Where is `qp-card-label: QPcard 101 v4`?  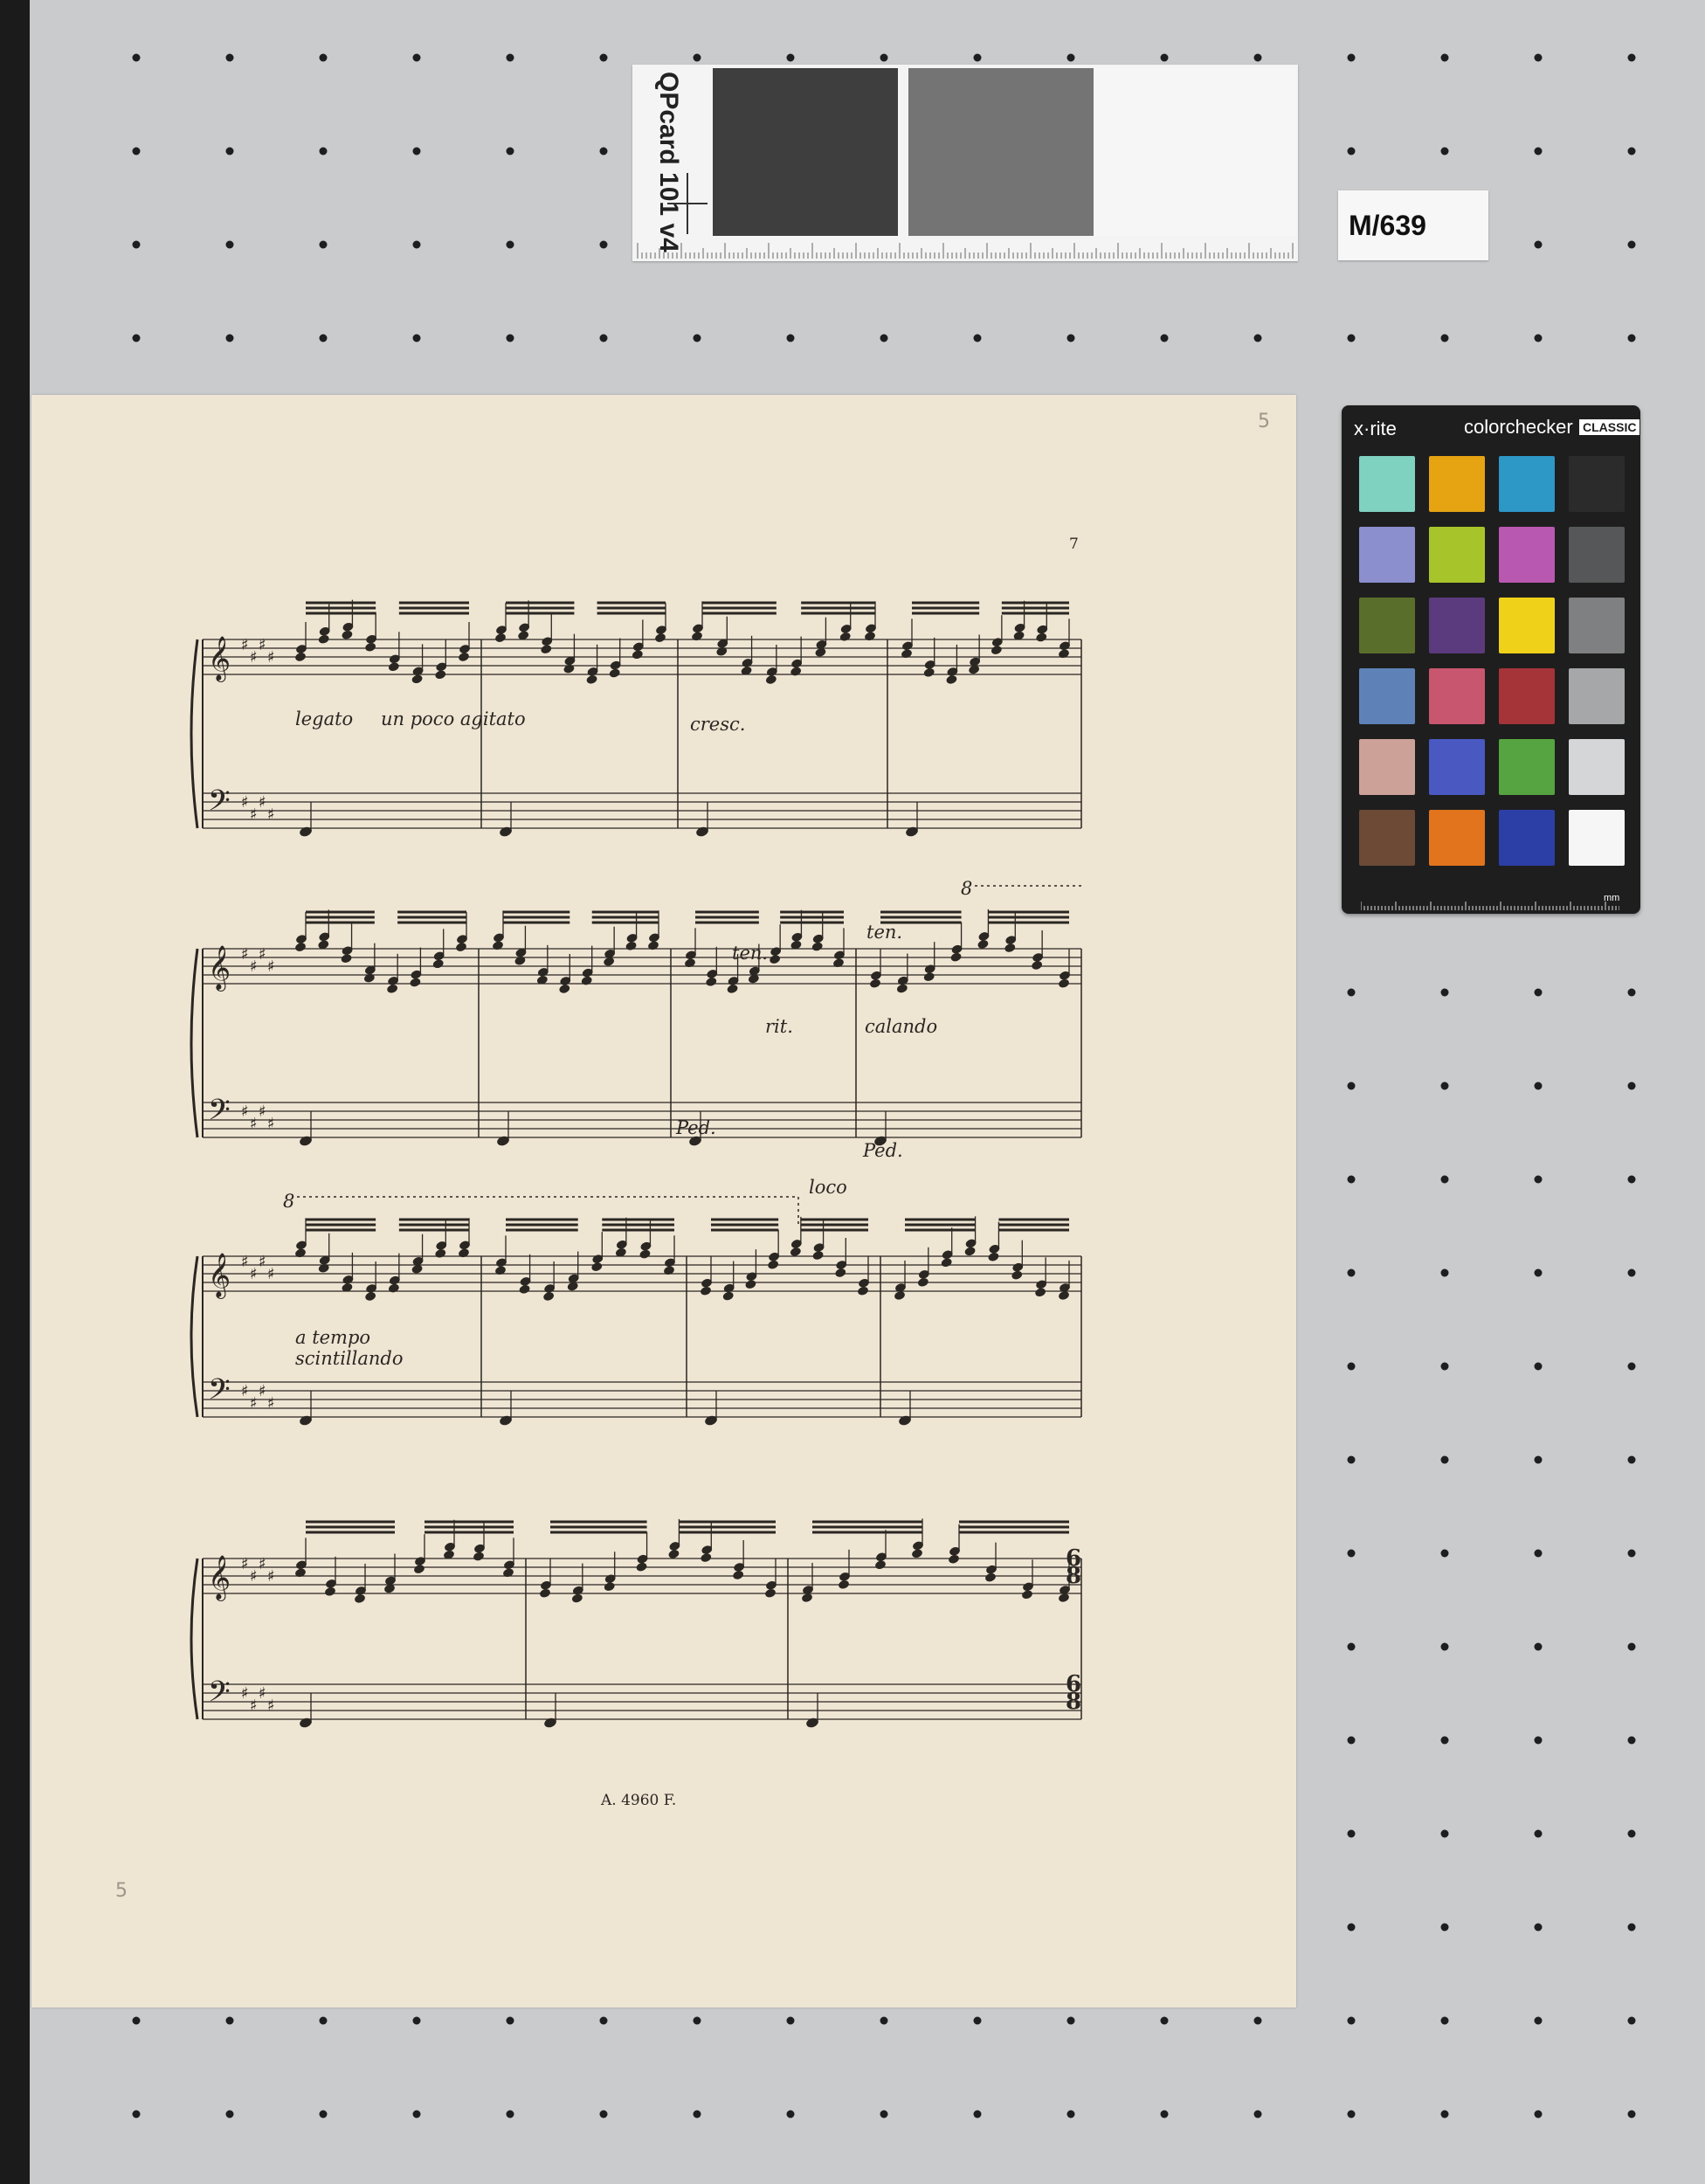 qp-card-label: QPcard 101 v4 is located at coordinates (672, 163).